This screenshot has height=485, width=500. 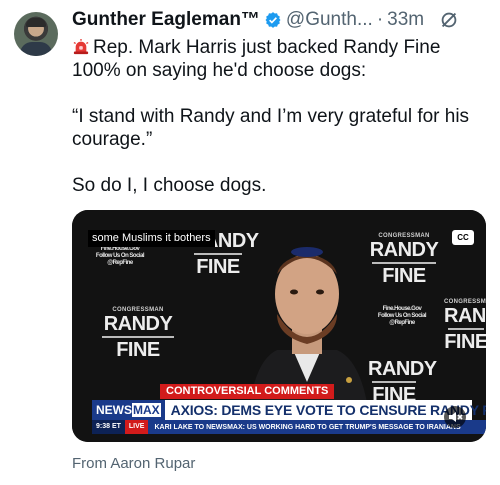 What do you see at coordinates (151, 238) in the screenshot?
I see `closed-caption: some Muslims it bothers` at bounding box center [151, 238].